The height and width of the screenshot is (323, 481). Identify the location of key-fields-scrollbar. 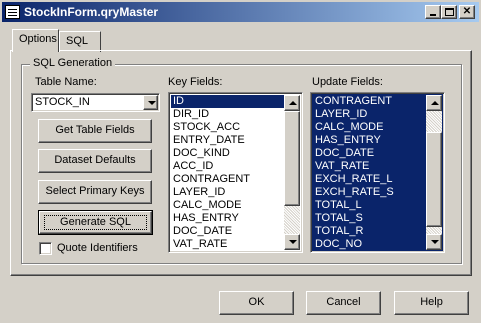
(292, 172).